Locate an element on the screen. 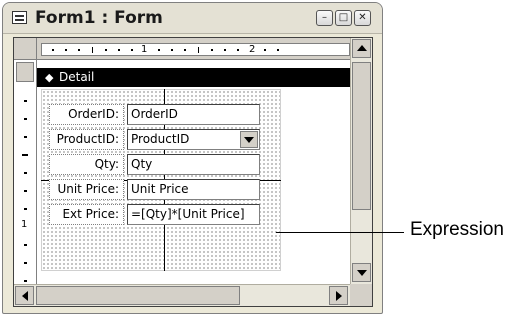 The image size is (524, 318). ruler-strip: 1 2 is located at coordinates (195, 49).